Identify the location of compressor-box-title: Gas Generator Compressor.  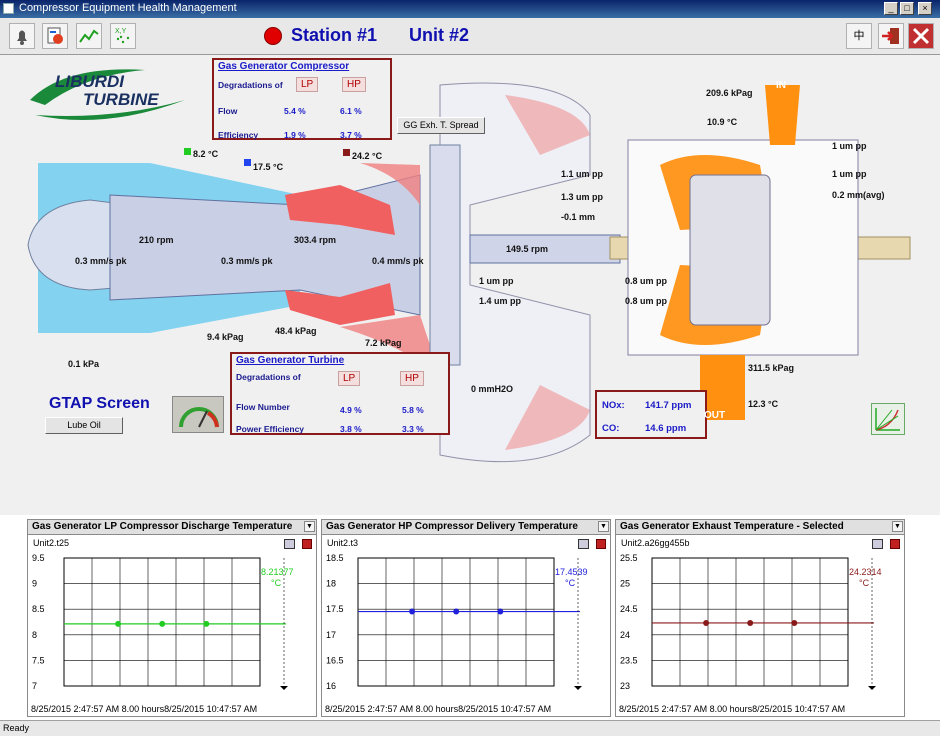
(283, 66).